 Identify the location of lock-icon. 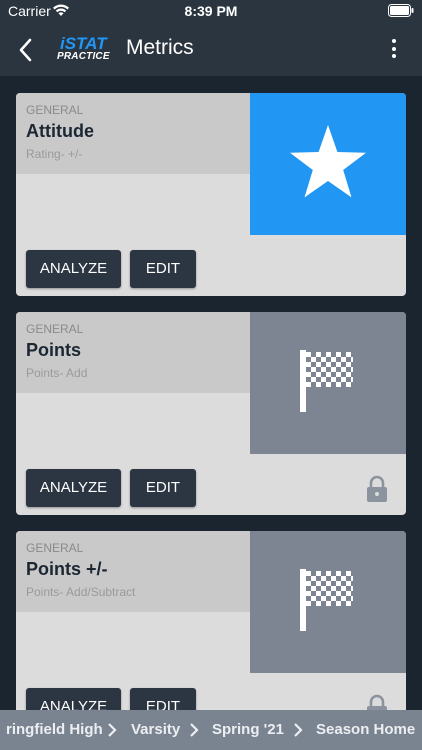
(377, 489).